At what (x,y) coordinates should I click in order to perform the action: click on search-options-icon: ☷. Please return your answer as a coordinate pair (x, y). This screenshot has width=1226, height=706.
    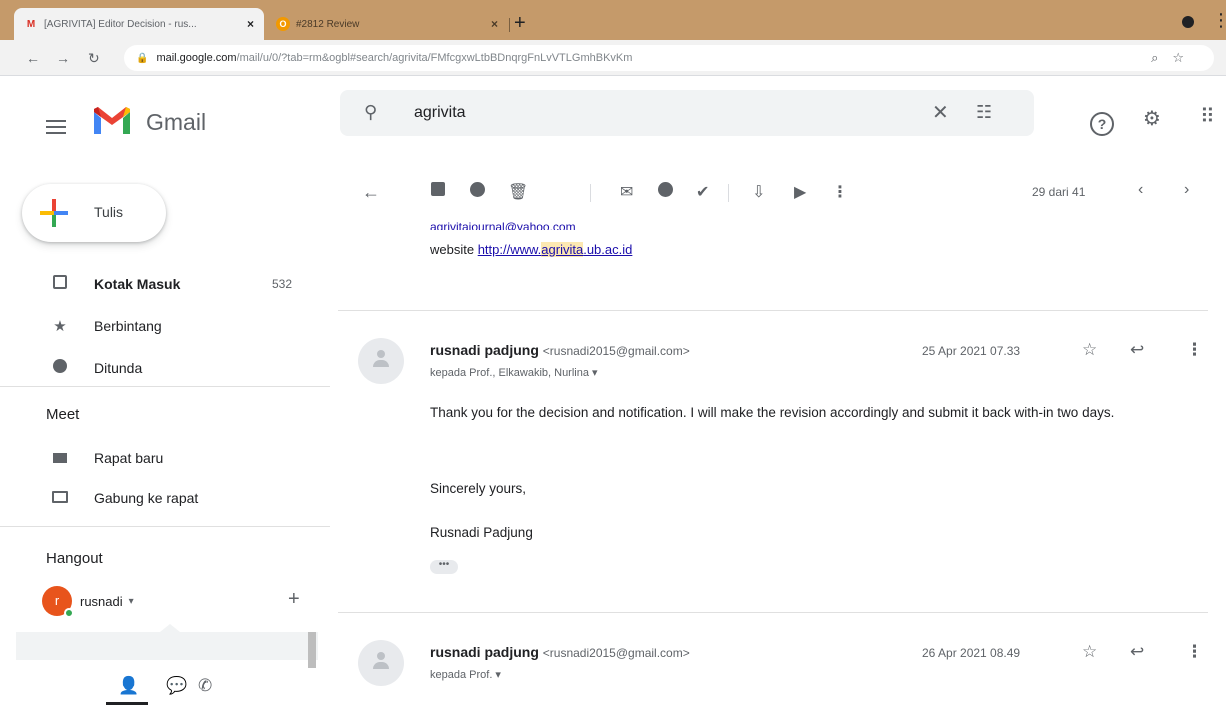
    Looking at the image, I should click on (984, 112).